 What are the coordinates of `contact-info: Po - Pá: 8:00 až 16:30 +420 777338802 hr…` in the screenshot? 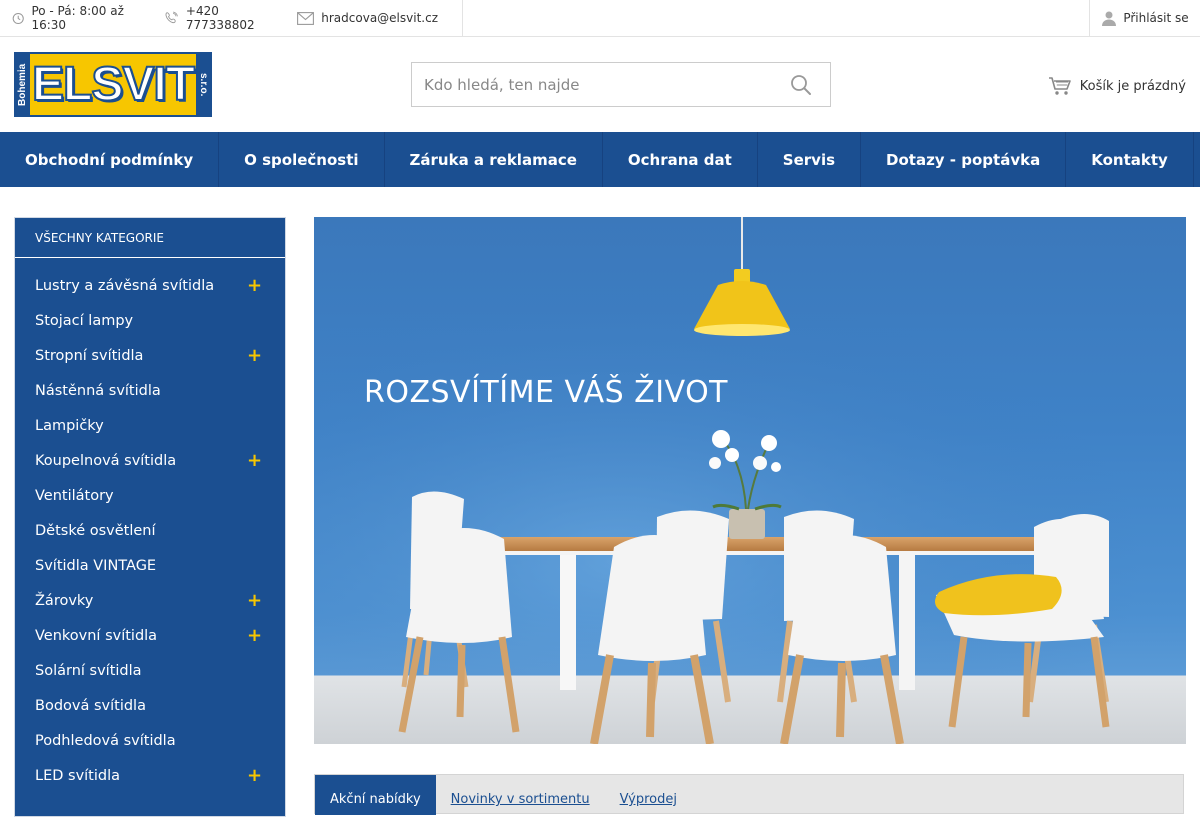 It's located at (231, 18).